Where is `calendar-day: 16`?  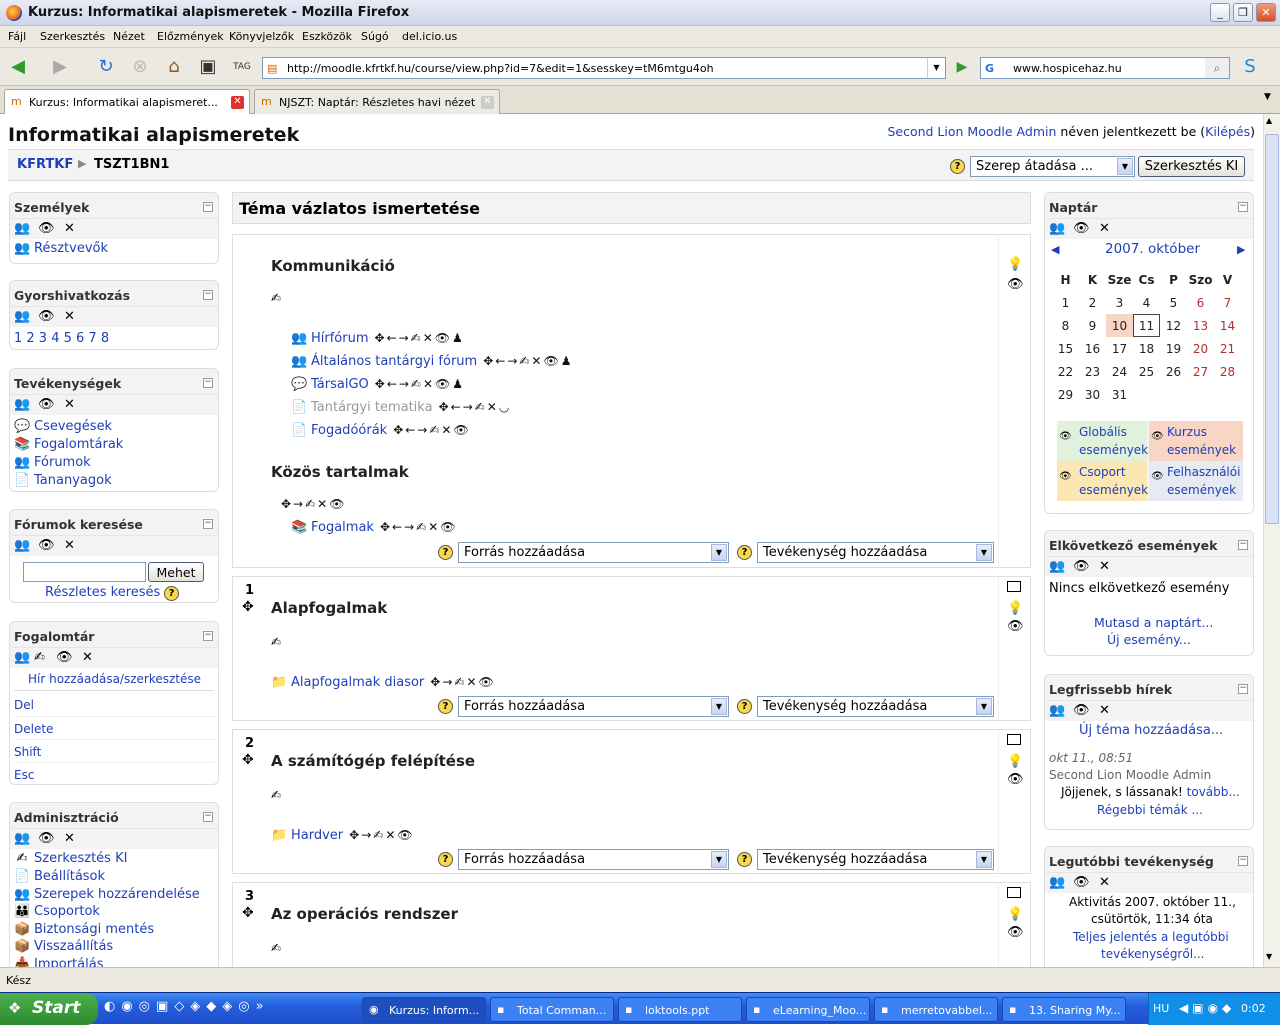
calendar-day: 16 is located at coordinates (1092, 348).